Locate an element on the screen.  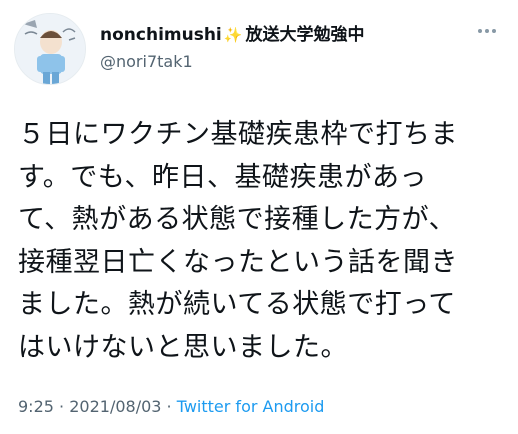
sparkles-icon: ✨ is located at coordinates (233, 35).